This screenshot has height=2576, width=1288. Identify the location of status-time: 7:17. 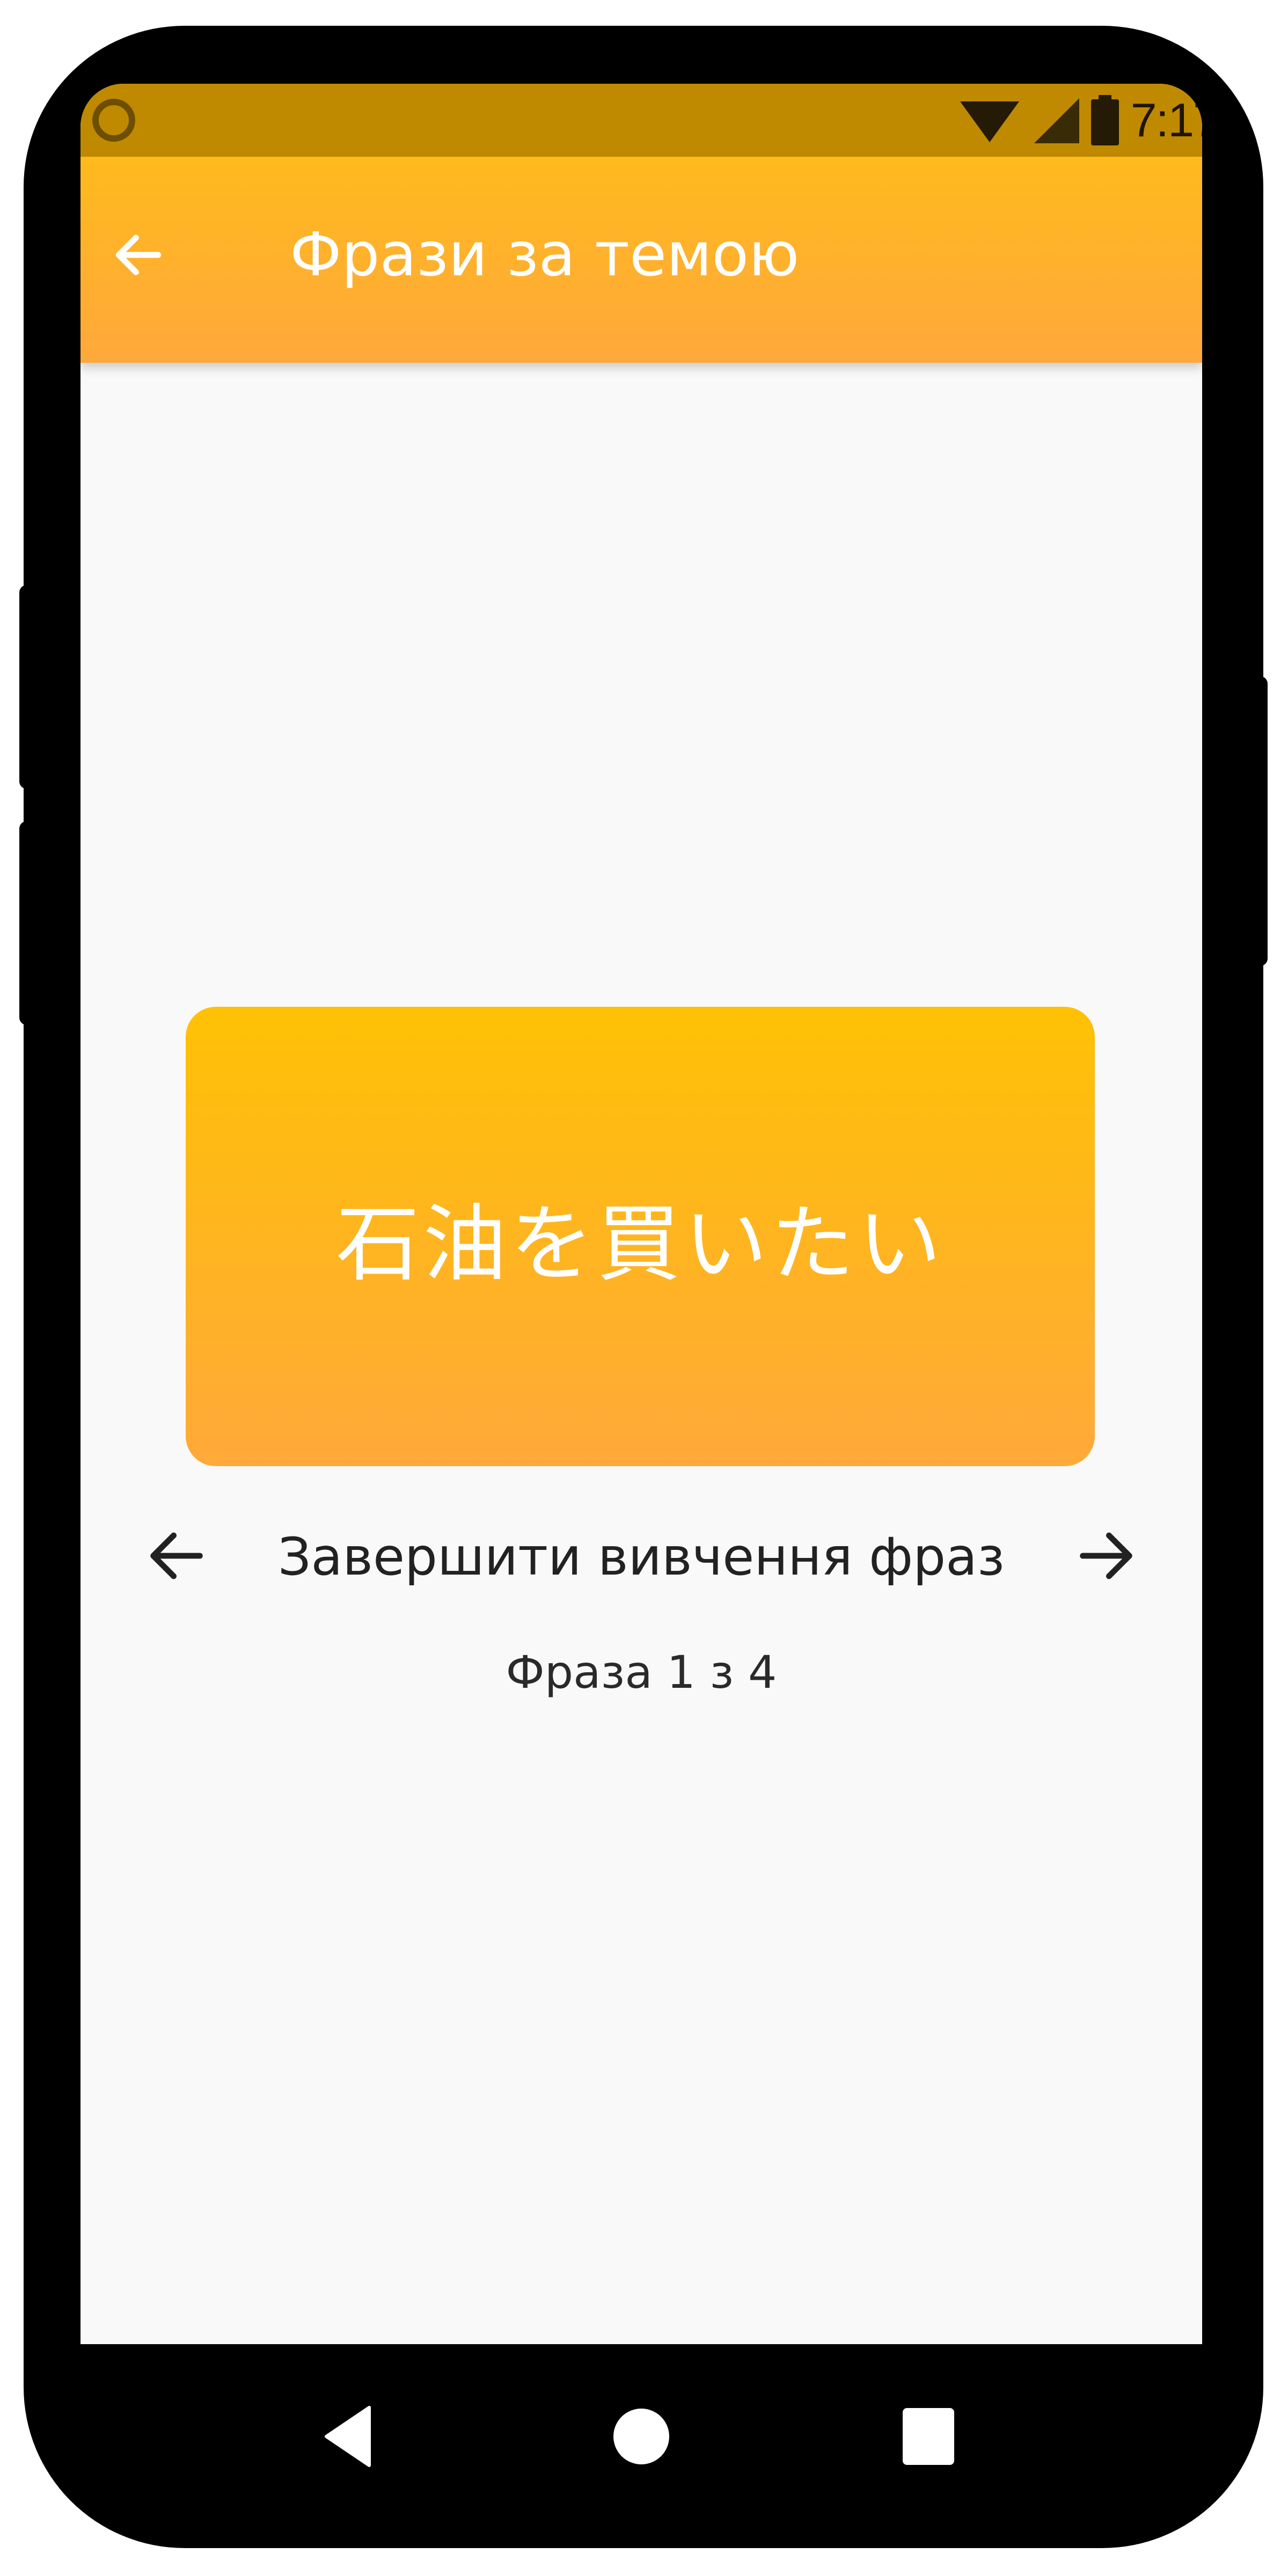
(1166, 120).